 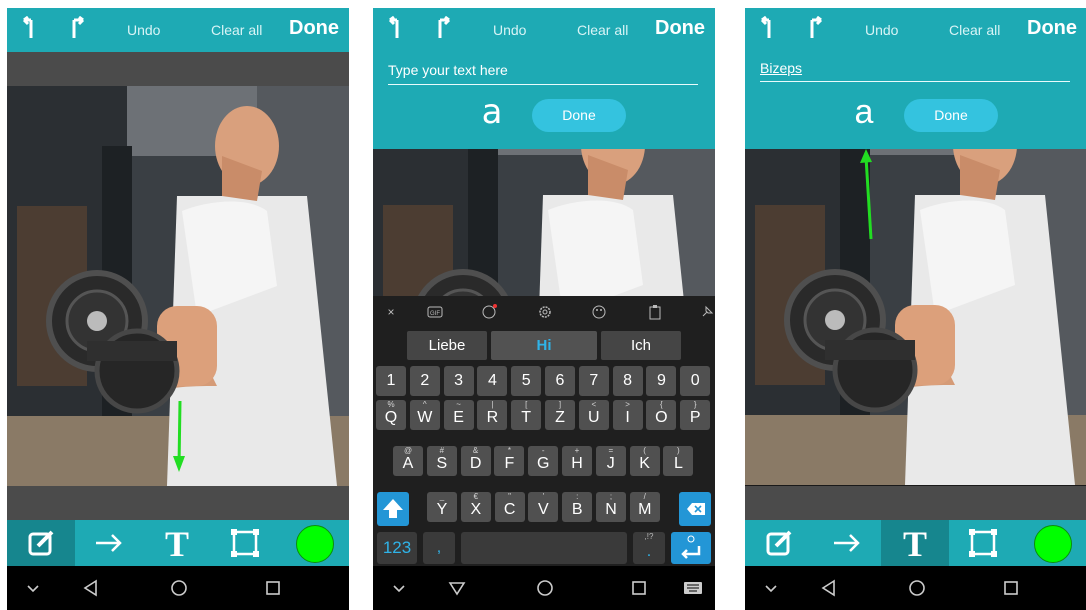 What do you see at coordinates (695, 509) in the screenshot?
I see `backspace-key` at bounding box center [695, 509].